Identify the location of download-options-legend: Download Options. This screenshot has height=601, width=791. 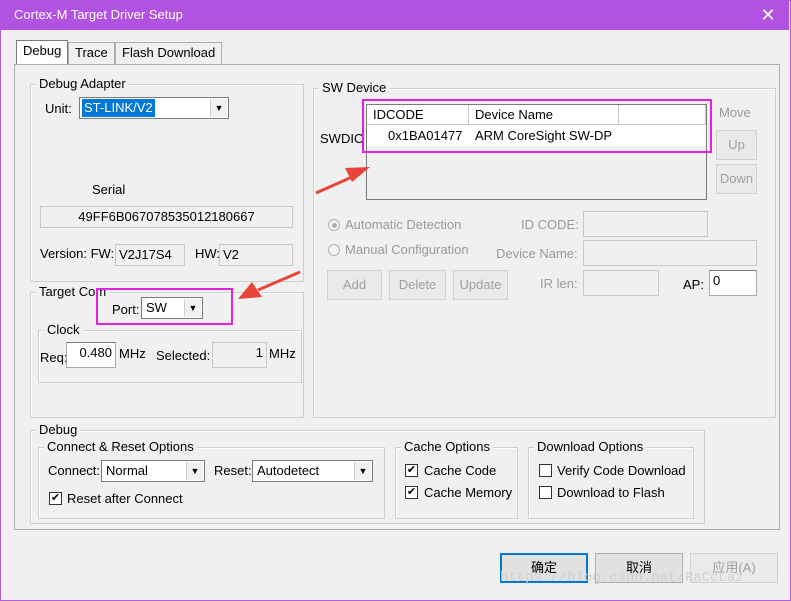
(590, 446).